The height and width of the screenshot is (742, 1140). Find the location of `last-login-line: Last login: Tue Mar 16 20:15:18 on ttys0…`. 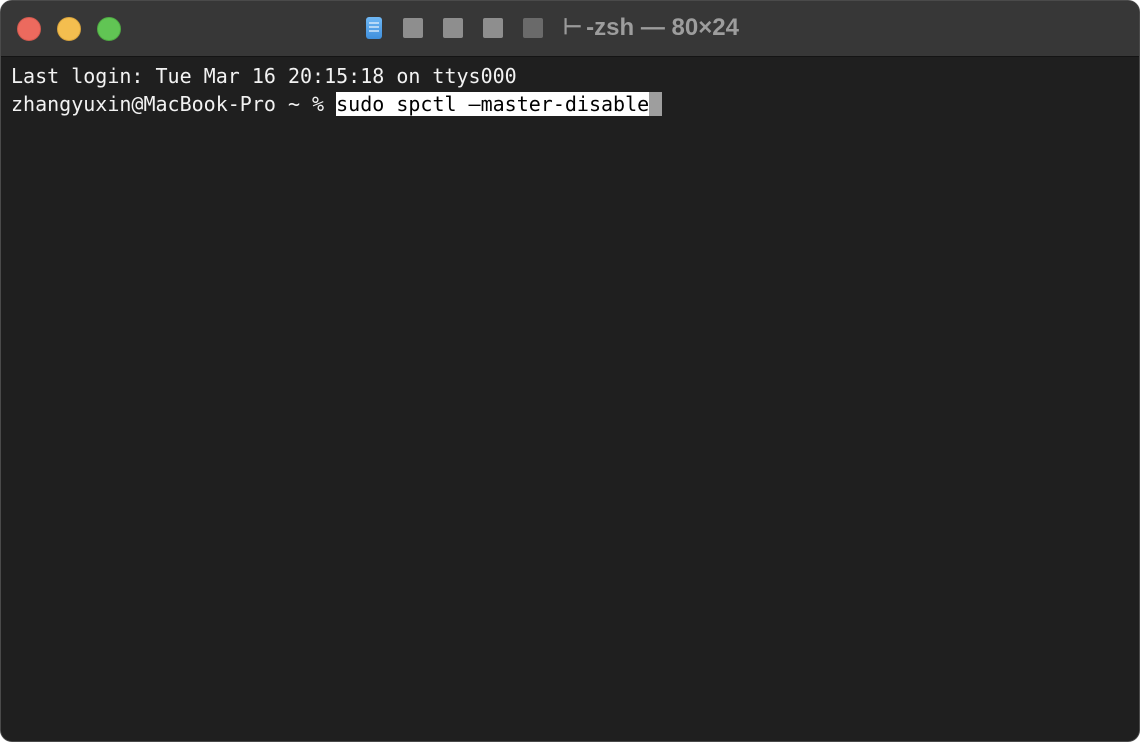

last-login-line: Last login: Tue Mar 16 20:15:18 on ttys0… is located at coordinates (264, 76).